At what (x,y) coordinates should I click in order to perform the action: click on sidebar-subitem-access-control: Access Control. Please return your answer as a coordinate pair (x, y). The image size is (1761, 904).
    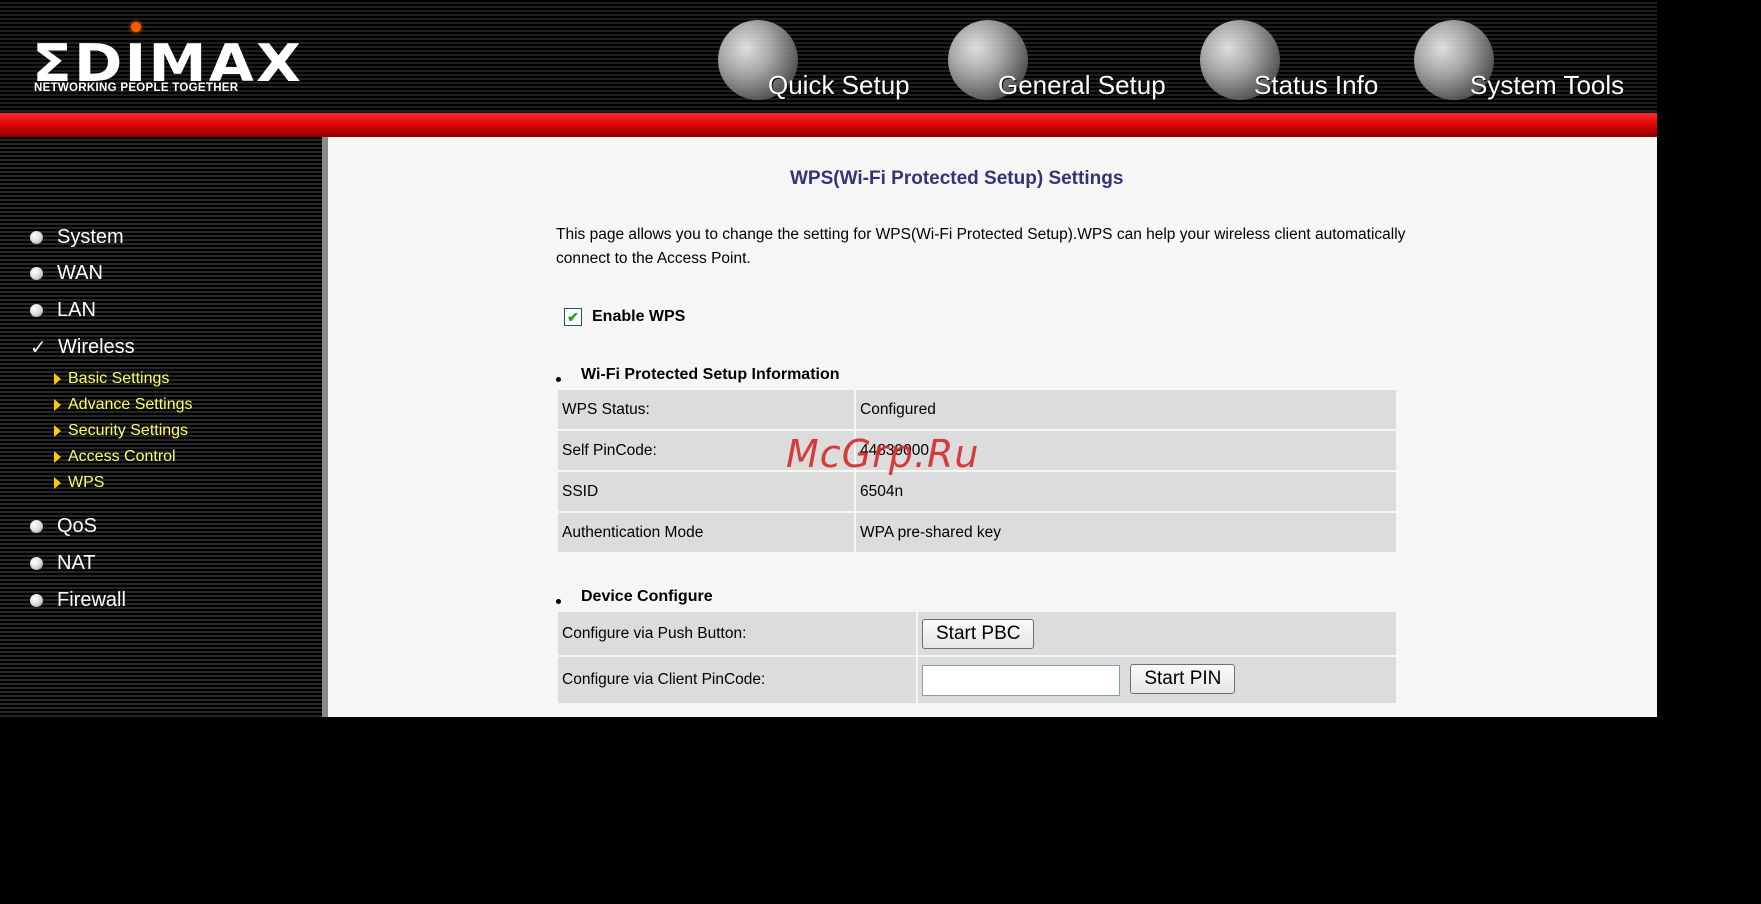
    Looking at the image, I should click on (115, 457).